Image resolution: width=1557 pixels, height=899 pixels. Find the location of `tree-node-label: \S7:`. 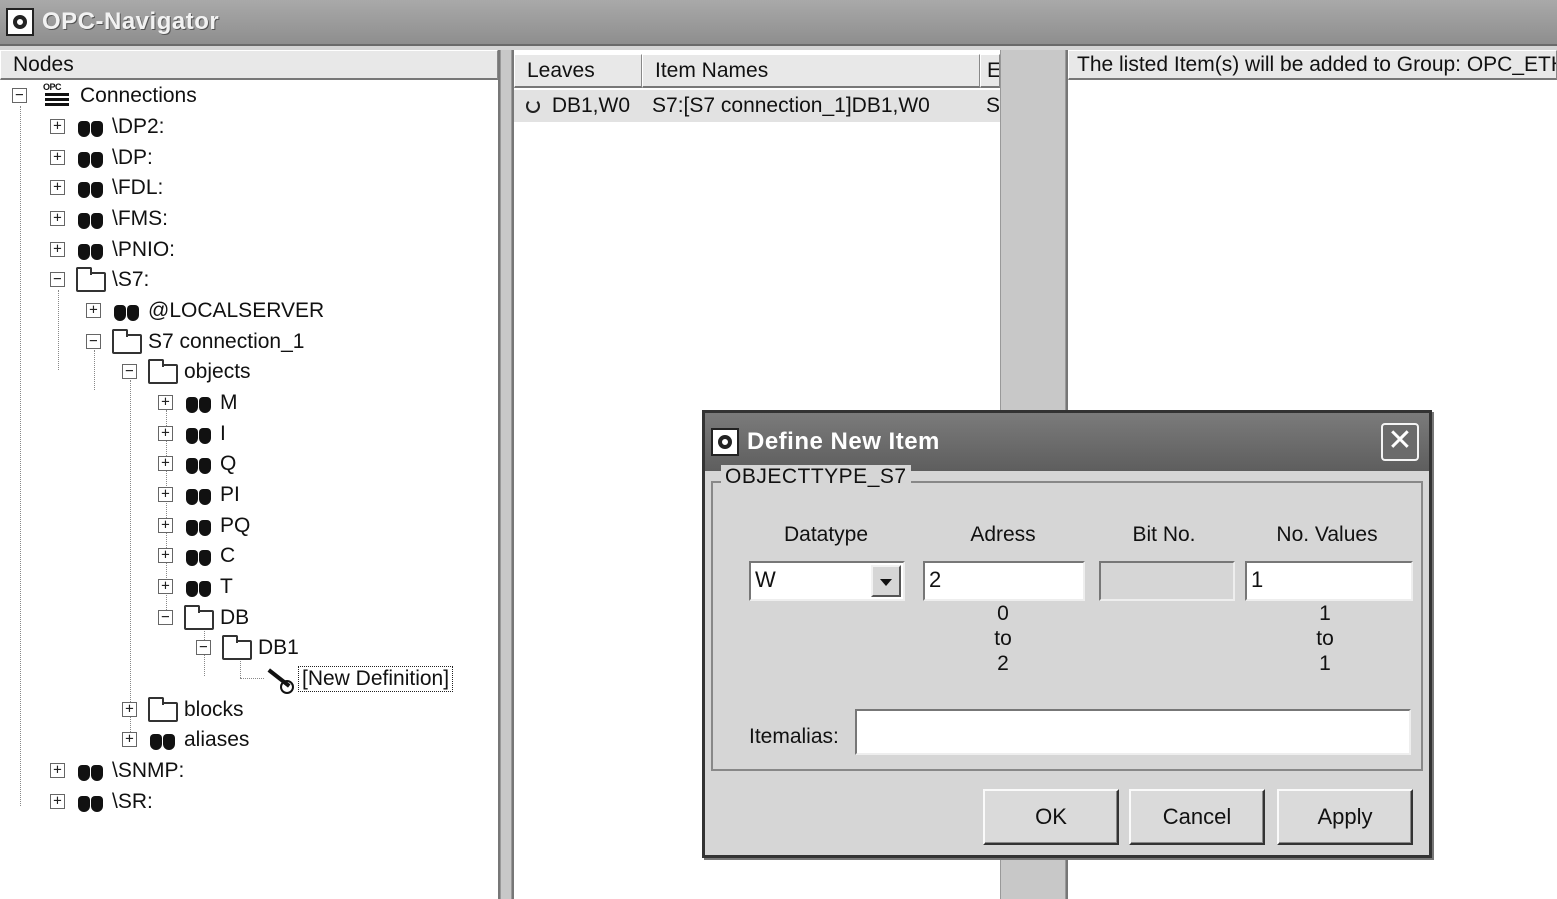

tree-node-label: \S7: is located at coordinates (131, 279).